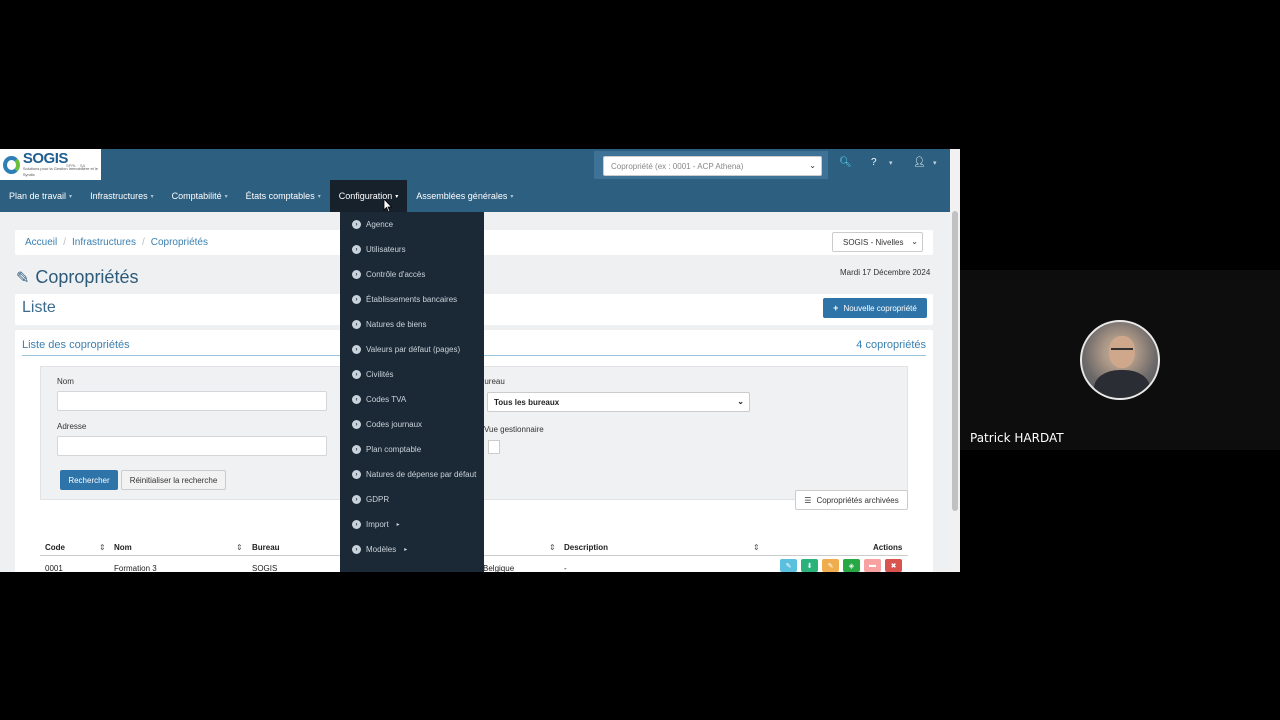 The image size is (1280, 720). I want to click on dropdown-item-label: Codes TVA, so click(386, 399).